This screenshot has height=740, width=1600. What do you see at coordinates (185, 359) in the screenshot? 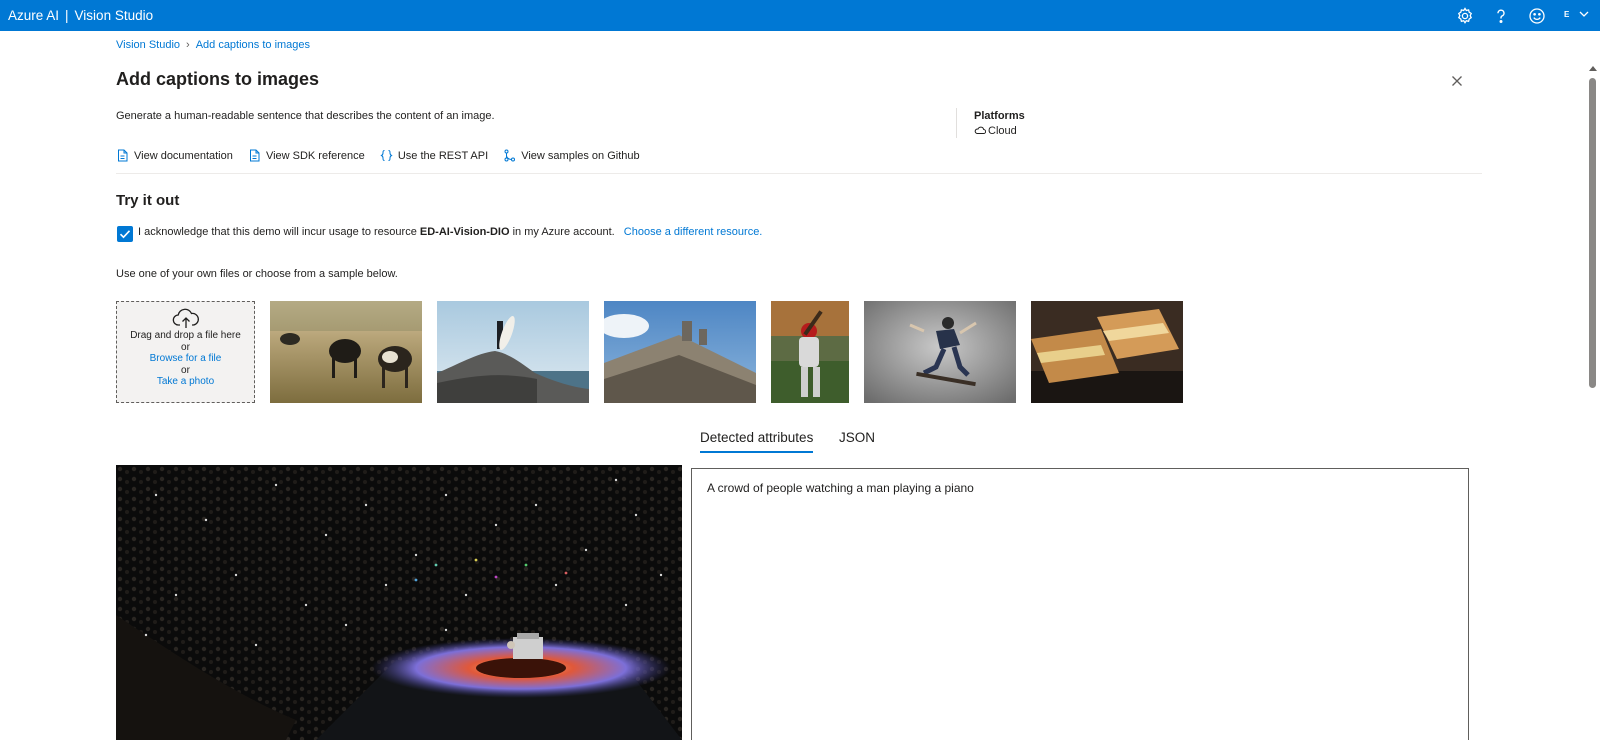
I see `browse-file-link: Browse for a file` at bounding box center [185, 359].